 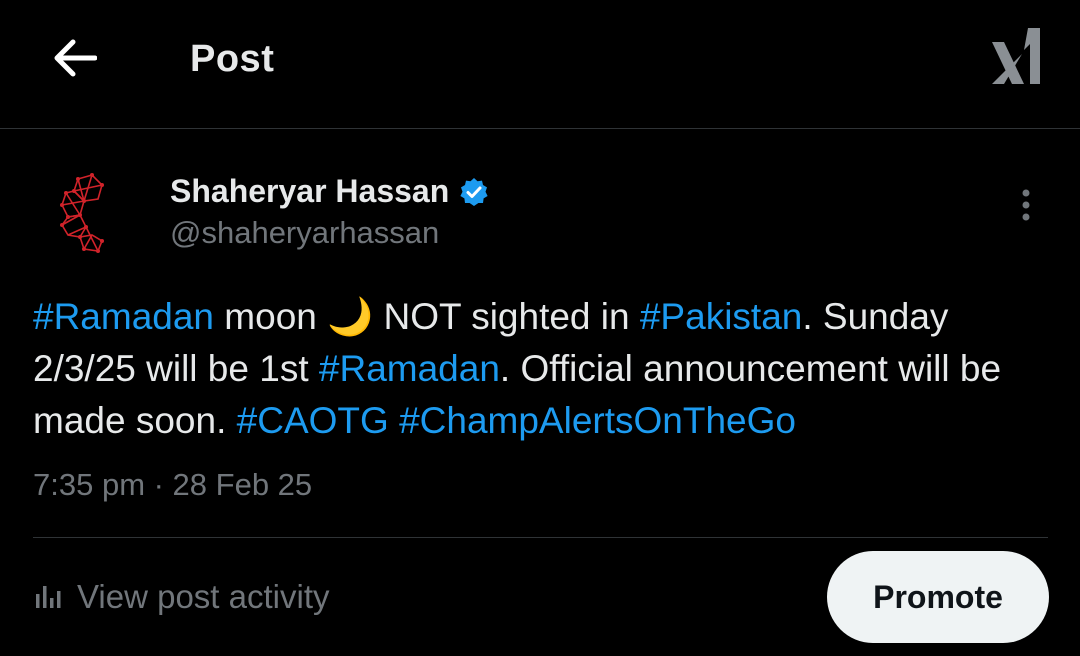 What do you see at coordinates (313, 420) in the screenshot?
I see `hashtag-link: #CAOTG` at bounding box center [313, 420].